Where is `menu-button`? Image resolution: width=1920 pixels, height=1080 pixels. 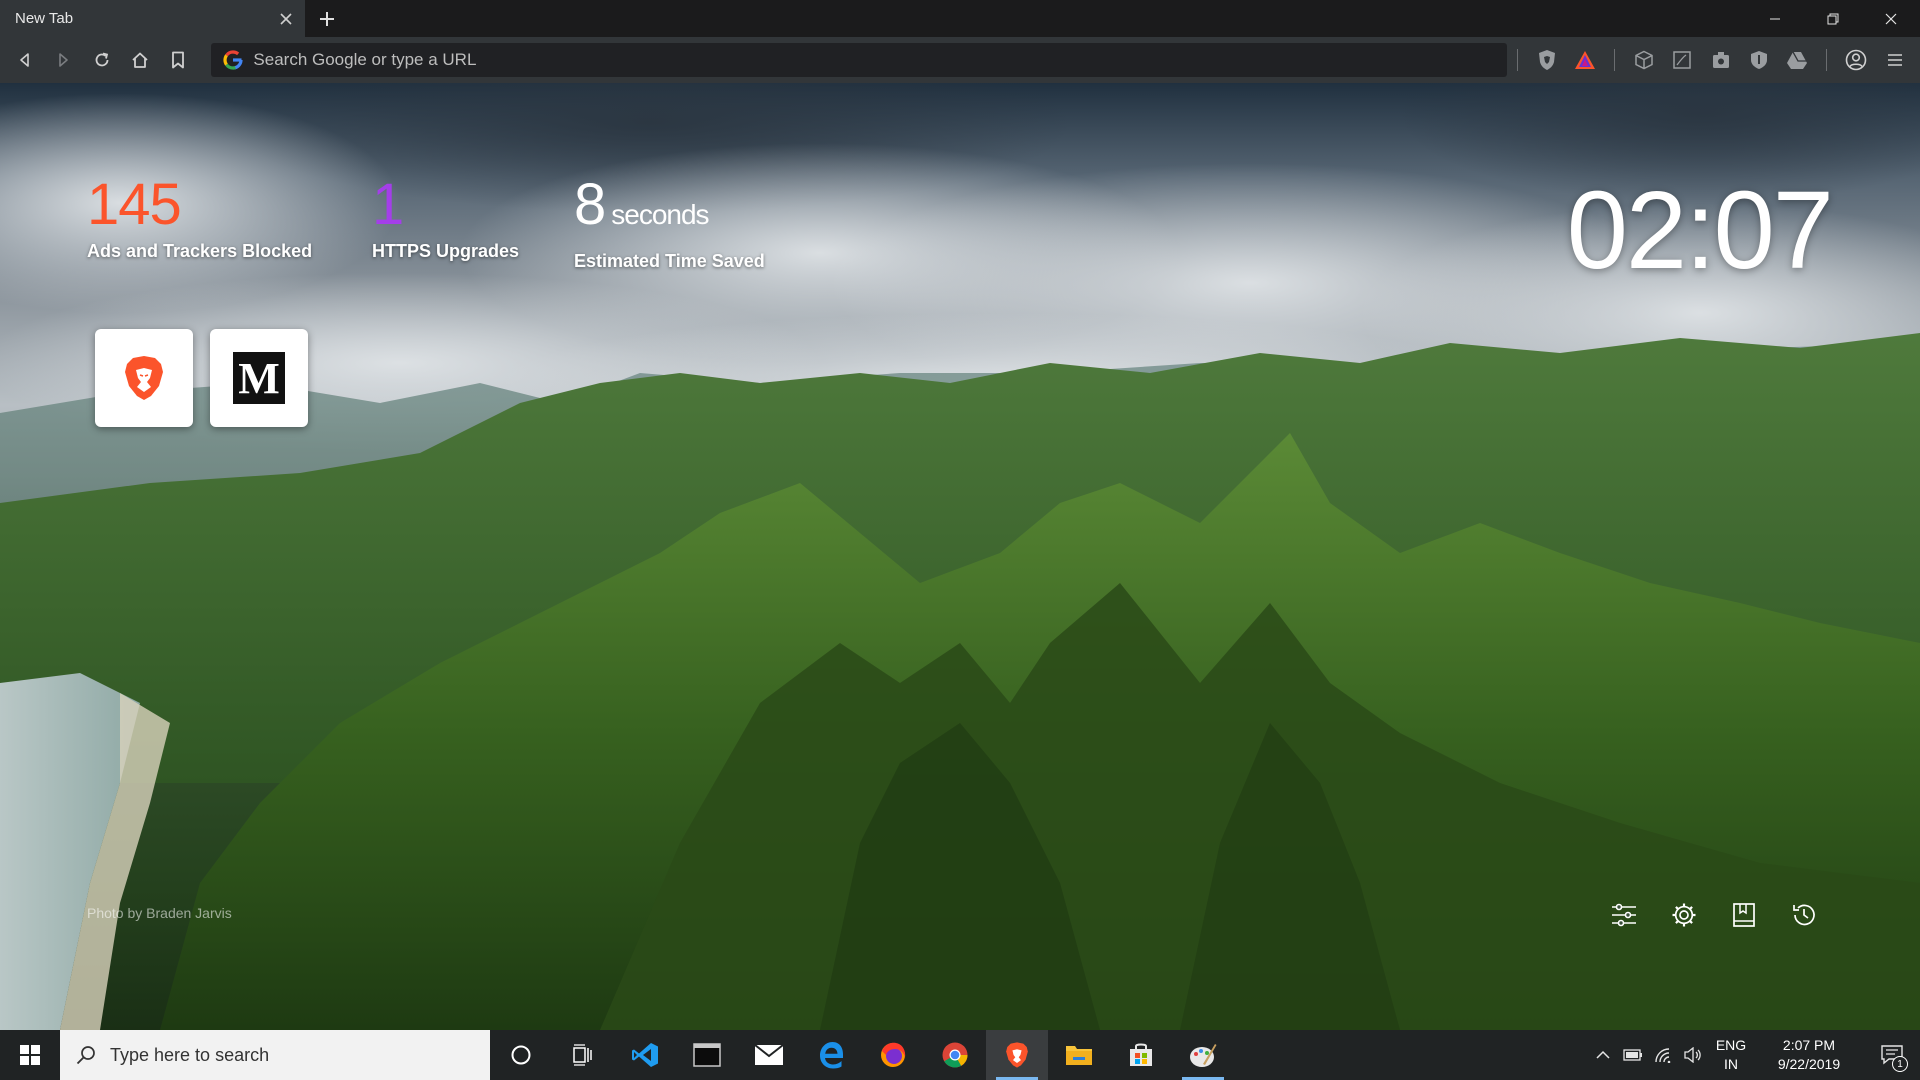
menu-button is located at coordinates (1895, 60).